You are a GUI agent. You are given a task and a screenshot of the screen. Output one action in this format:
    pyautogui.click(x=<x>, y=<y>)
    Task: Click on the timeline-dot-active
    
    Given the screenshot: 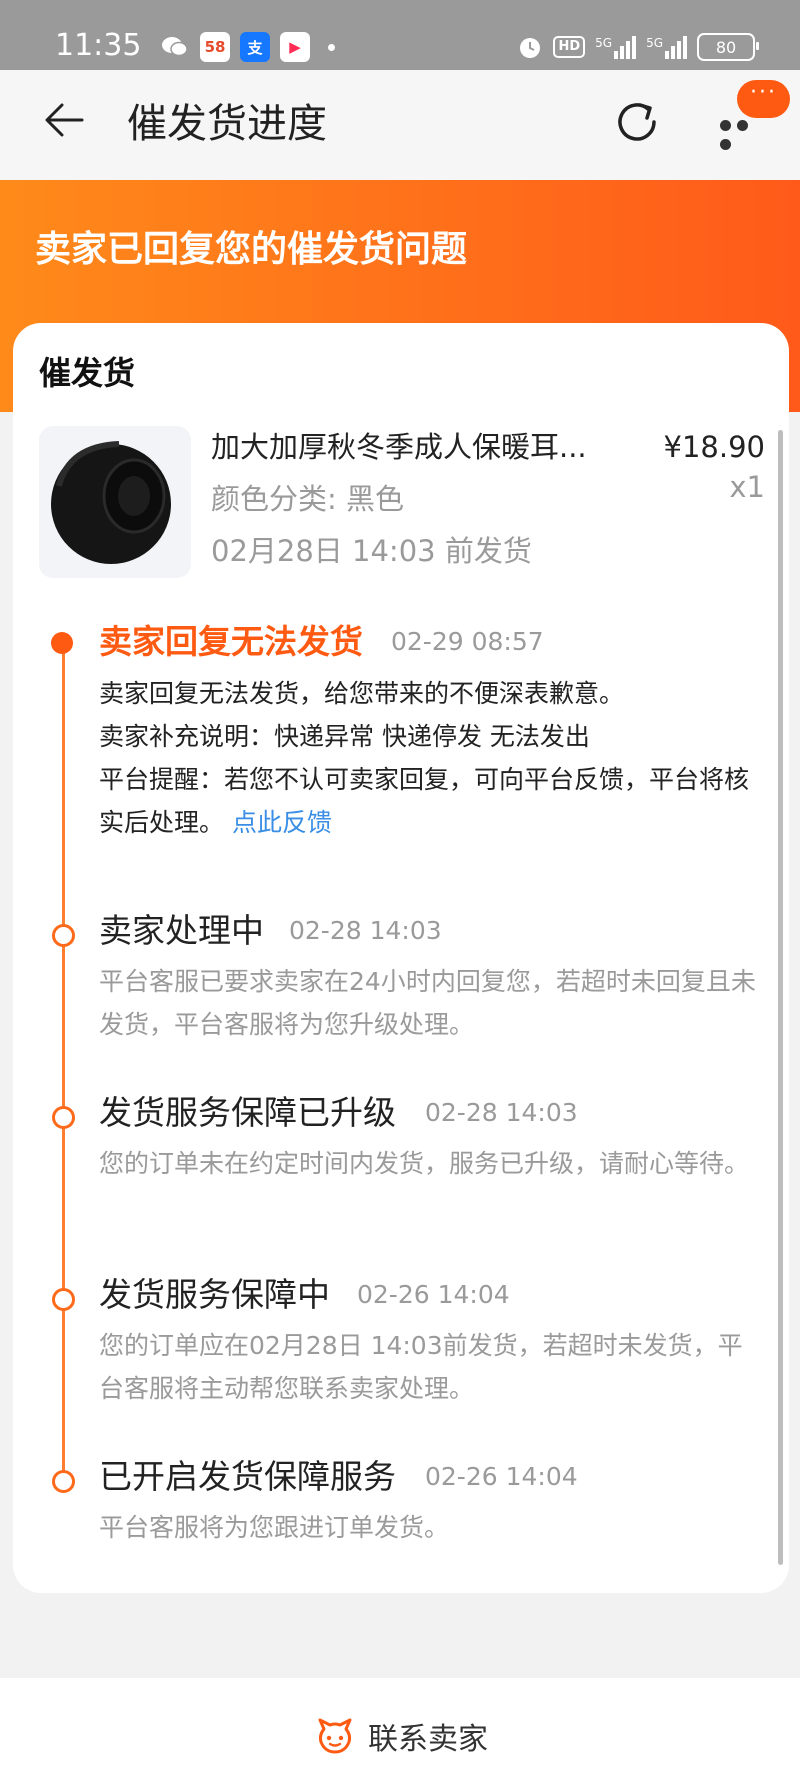 What is the action you would take?
    pyautogui.click(x=62, y=643)
    